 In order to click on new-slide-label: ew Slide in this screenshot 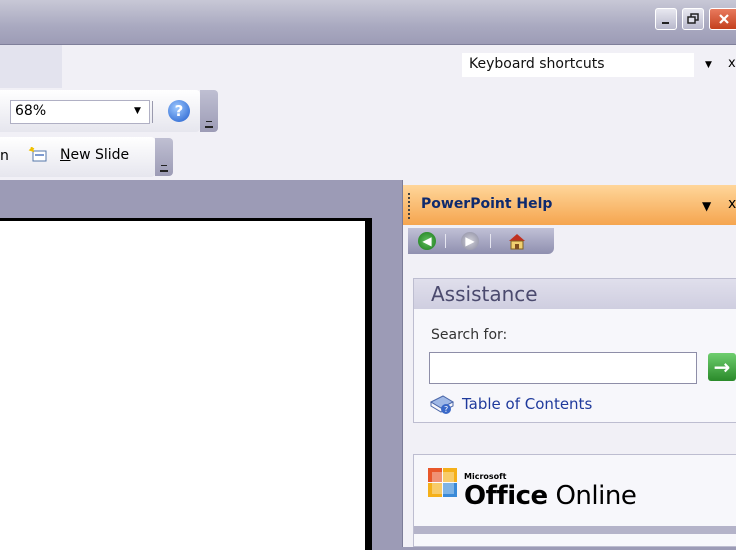, I will do `click(100, 155)`.